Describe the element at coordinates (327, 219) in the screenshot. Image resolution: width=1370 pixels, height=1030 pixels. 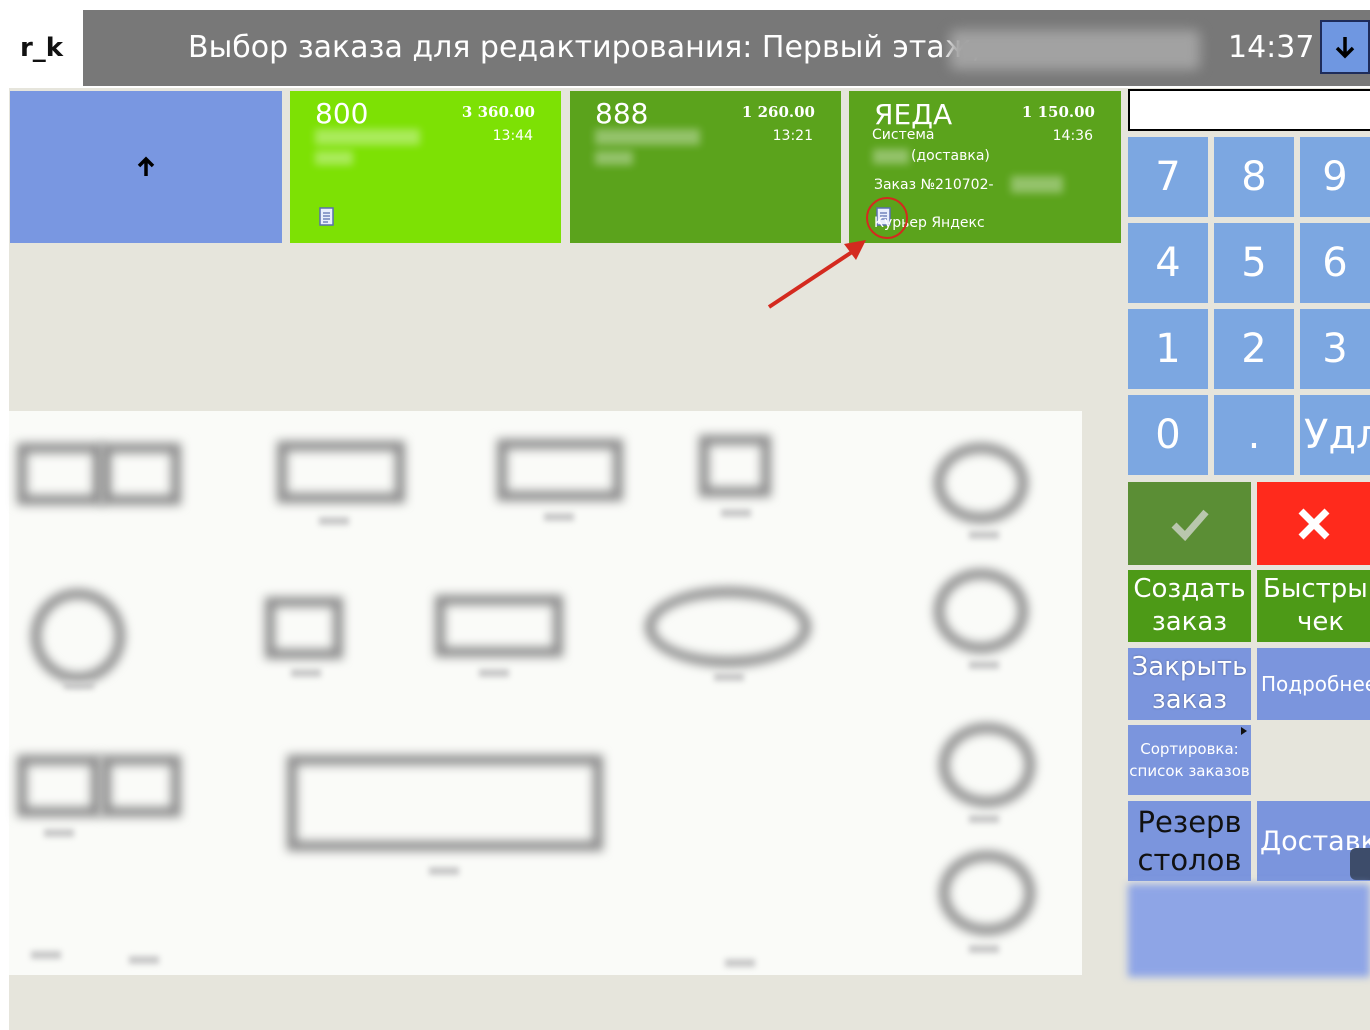
I see `document-icon` at that location.